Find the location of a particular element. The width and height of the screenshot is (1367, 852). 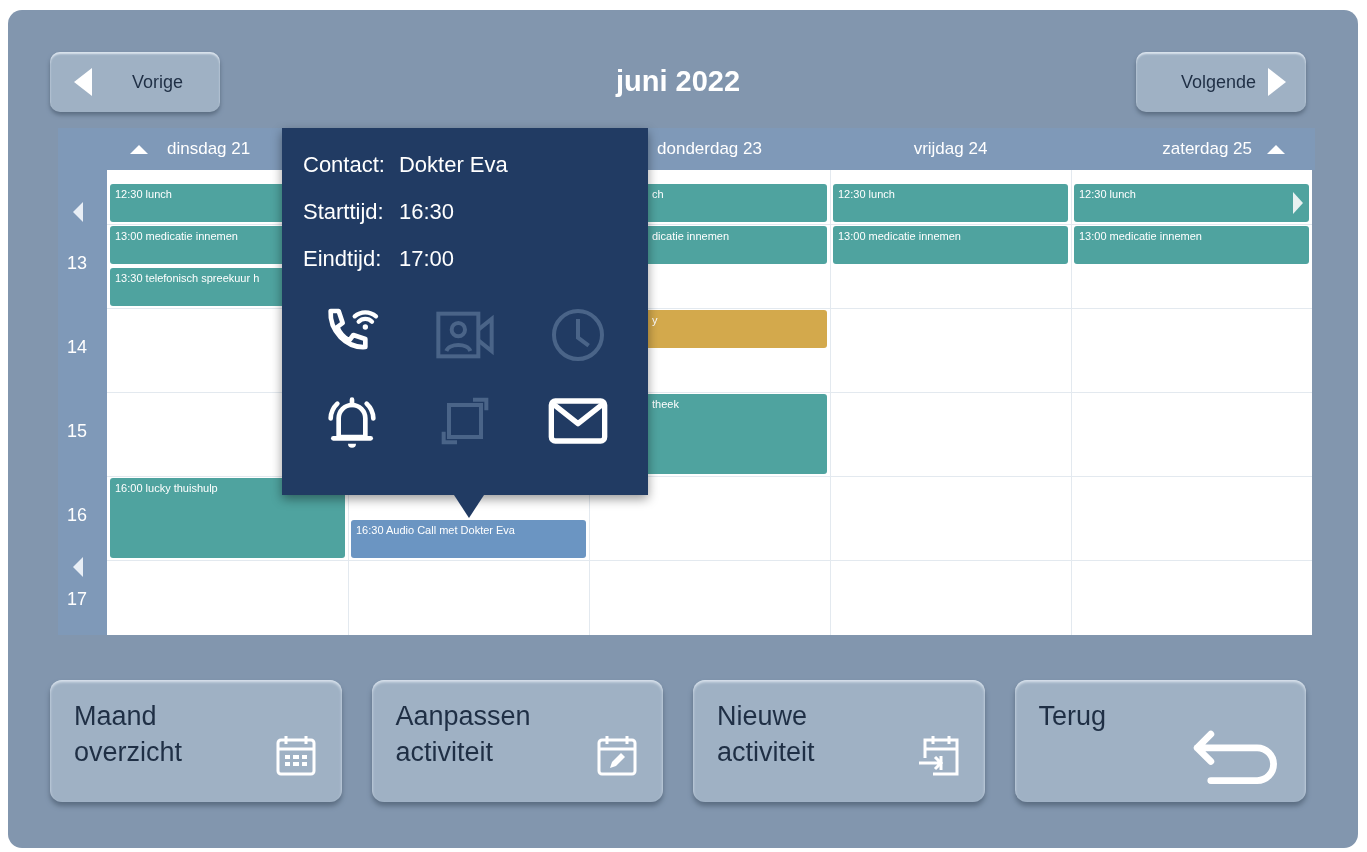

action-button: Nieuwe activiteit is located at coordinates (839, 741).